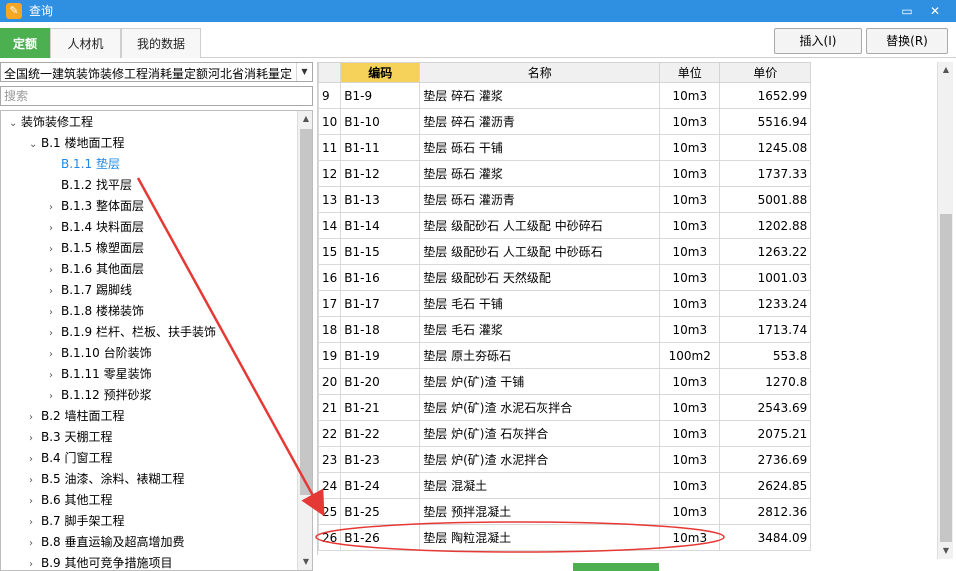  Describe the element at coordinates (690, 72) in the screenshot. I see `column-header-unit: 单位` at that location.